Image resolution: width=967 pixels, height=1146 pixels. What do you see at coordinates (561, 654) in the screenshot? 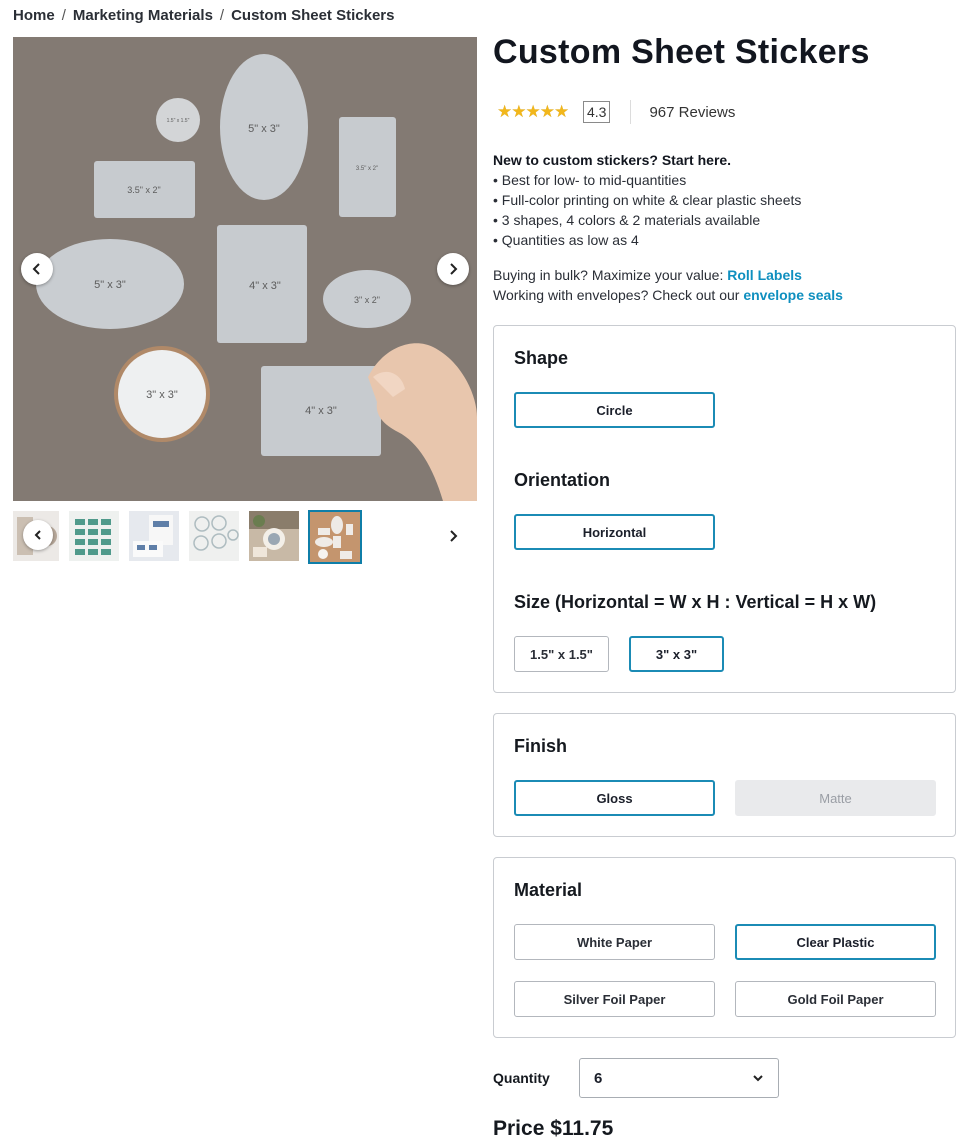
I see `size-option-1-5x1-5: 1.5" x 1.5"` at bounding box center [561, 654].